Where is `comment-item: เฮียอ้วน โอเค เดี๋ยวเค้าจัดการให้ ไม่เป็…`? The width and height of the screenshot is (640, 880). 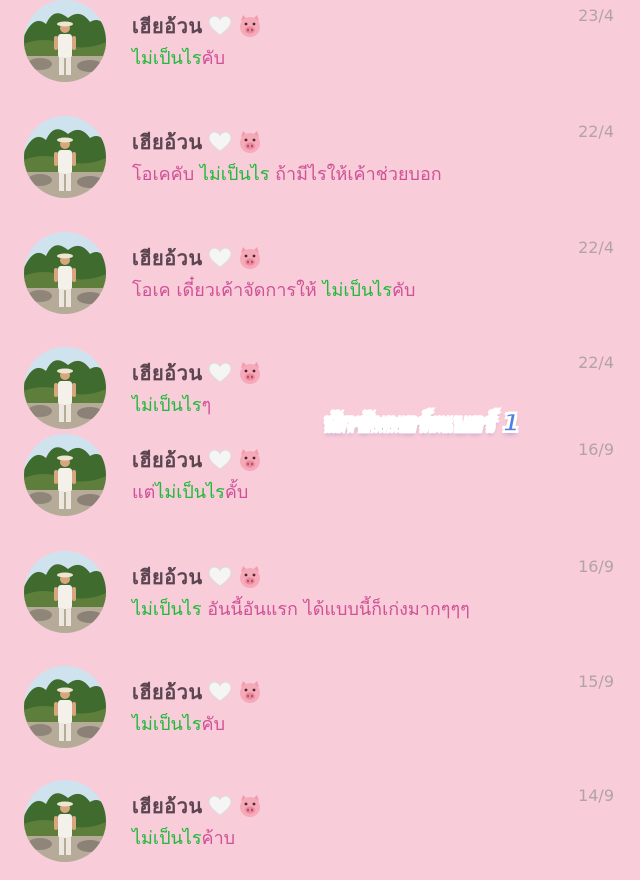 comment-item: เฮียอ้วน โอเค เดี๋ยวเค้าจัดการให้ ไม่เป็… is located at coordinates (320, 282).